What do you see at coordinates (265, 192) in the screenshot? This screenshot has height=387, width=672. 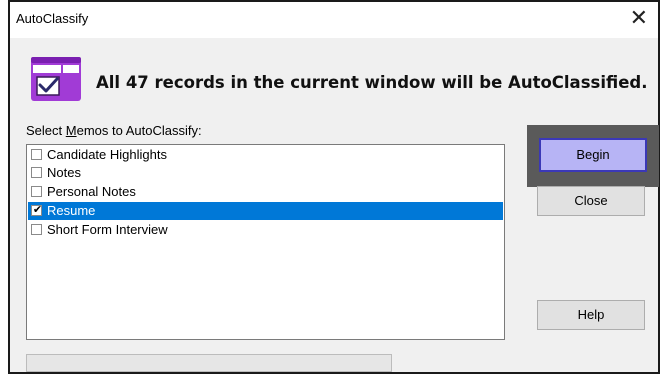 I see `list-item-personal-notes: Personal Notes` at bounding box center [265, 192].